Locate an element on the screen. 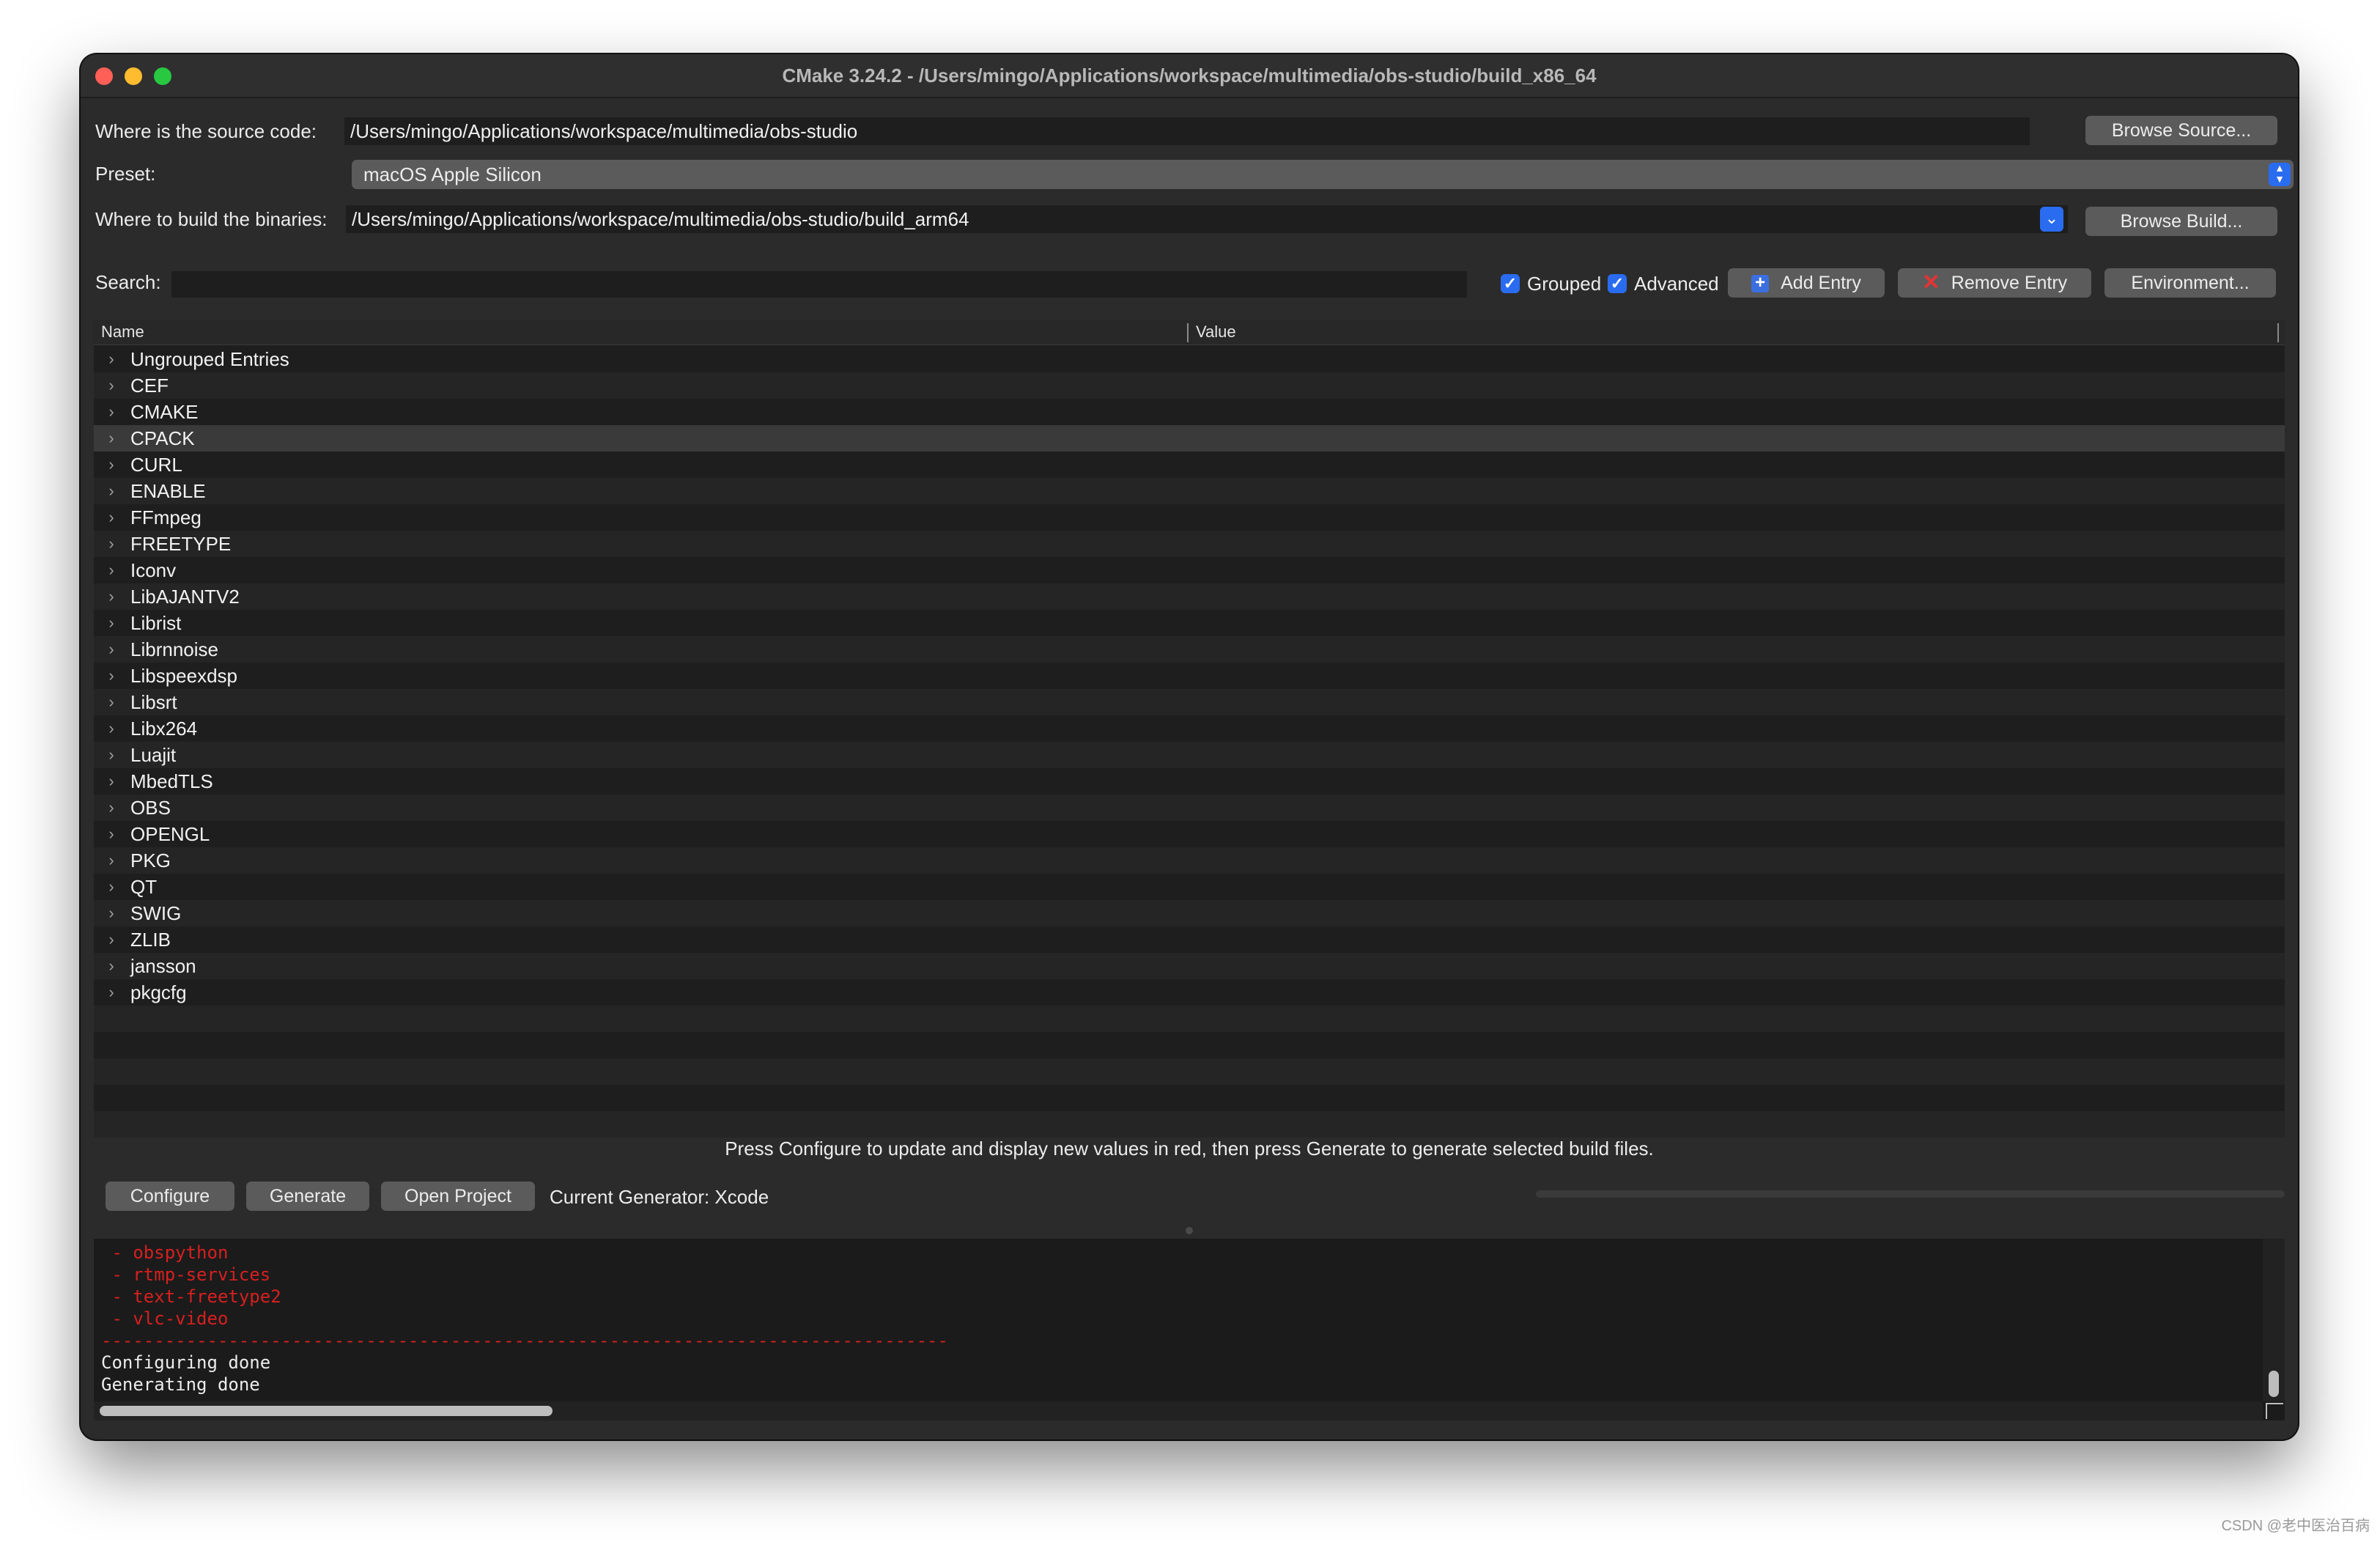 This screenshot has width=2380, height=1548. table-row: › SWIG is located at coordinates (1189, 913).